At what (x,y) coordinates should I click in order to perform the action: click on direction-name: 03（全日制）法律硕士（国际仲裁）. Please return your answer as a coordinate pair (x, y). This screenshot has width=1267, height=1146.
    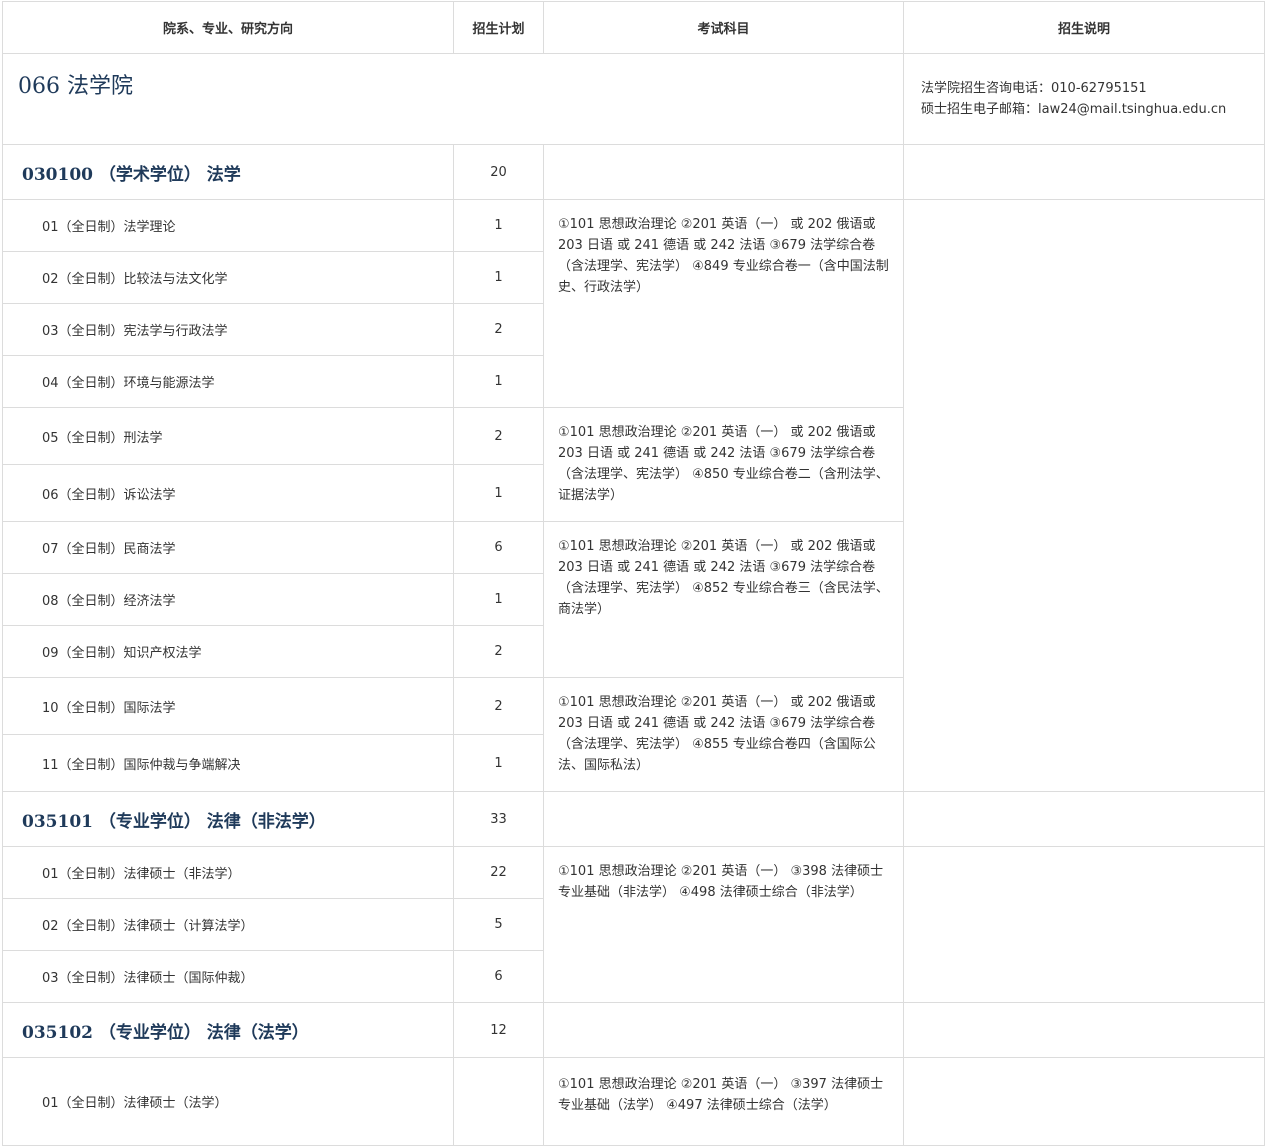
    Looking at the image, I should click on (228, 976).